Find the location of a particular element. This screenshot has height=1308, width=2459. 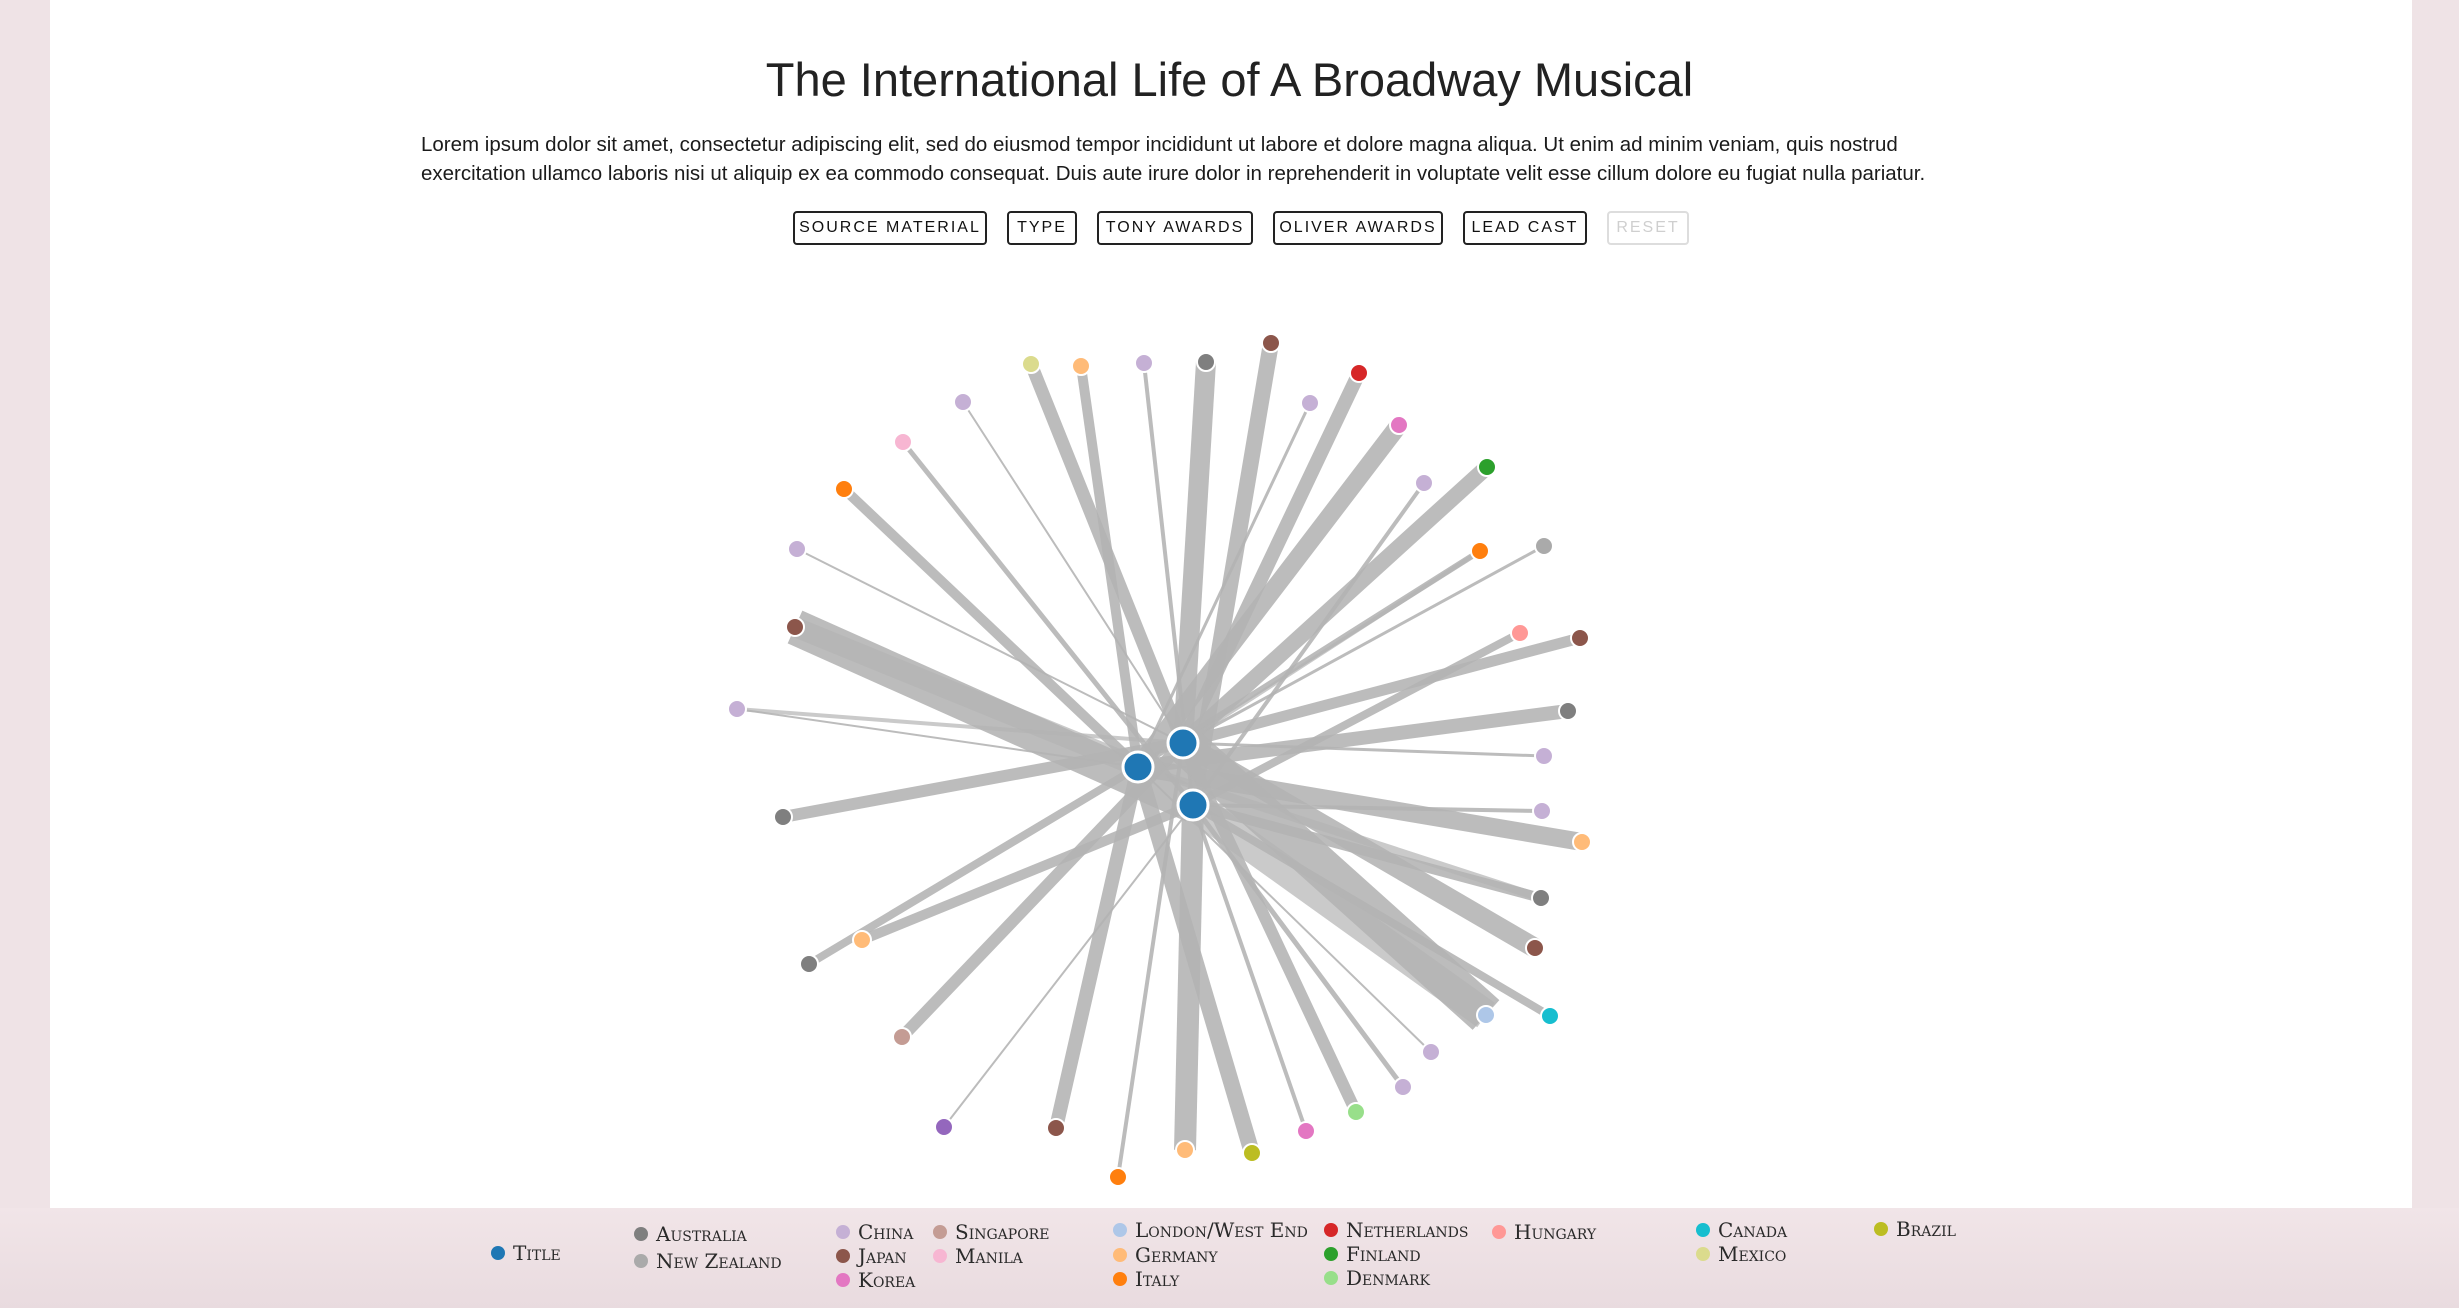

legend-label-hungary: Hungary is located at coordinates (1555, 1232).